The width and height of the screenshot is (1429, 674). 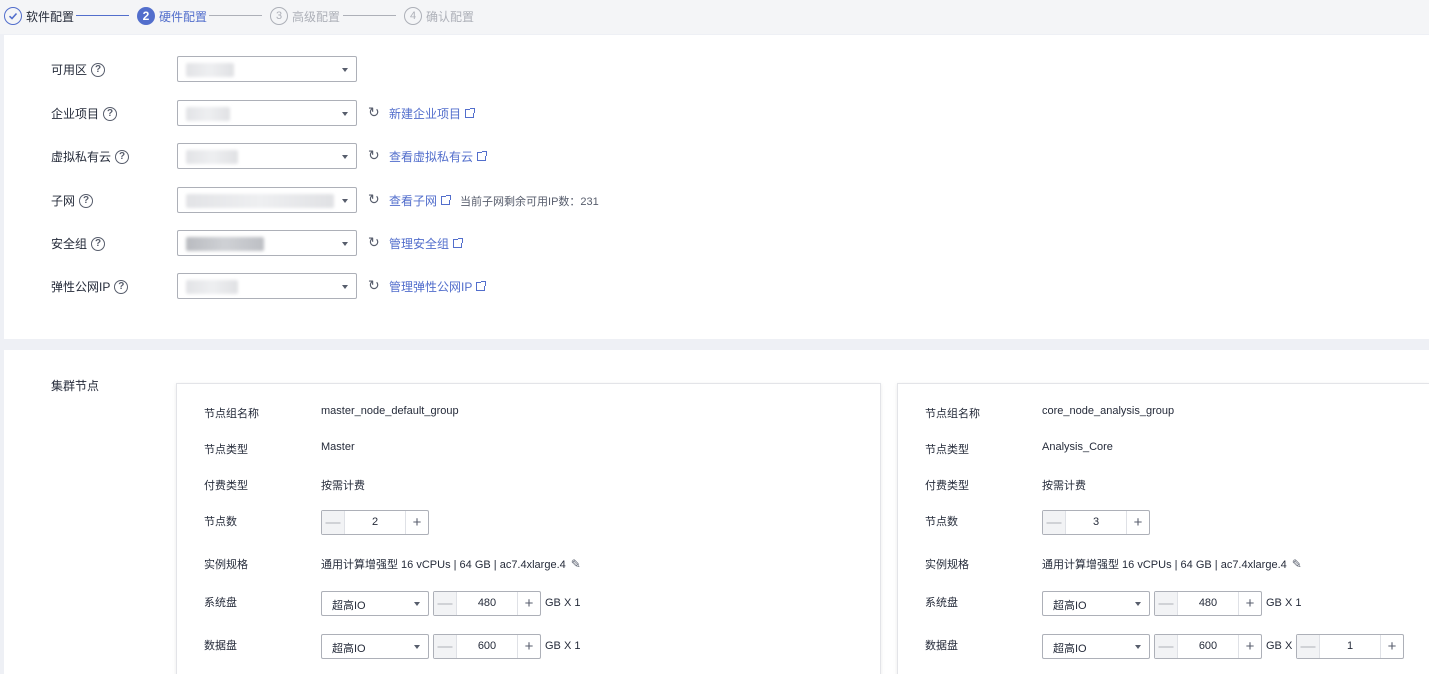 What do you see at coordinates (426, 243) in the screenshot?
I see `manage-security-group-link: 管理安全组` at bounding box center [426, 243].